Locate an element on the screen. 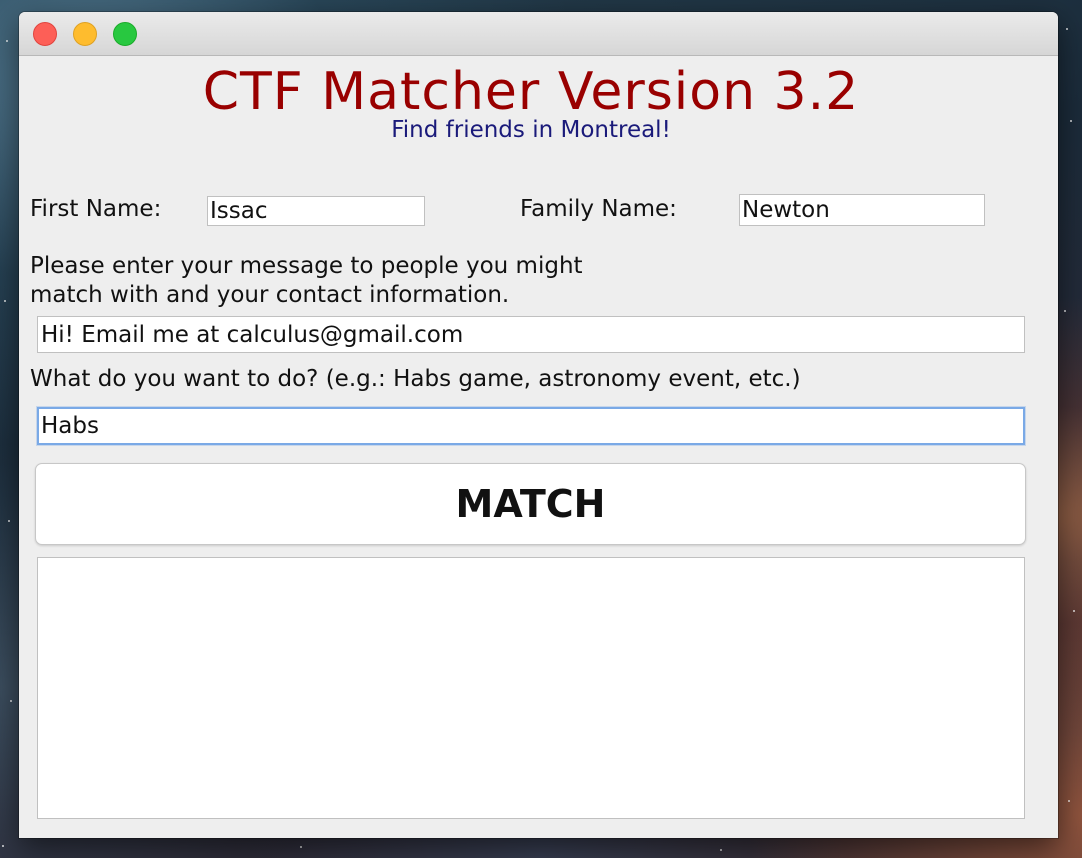  family-name-label: Family Name: is located at coordinates (598, 209).